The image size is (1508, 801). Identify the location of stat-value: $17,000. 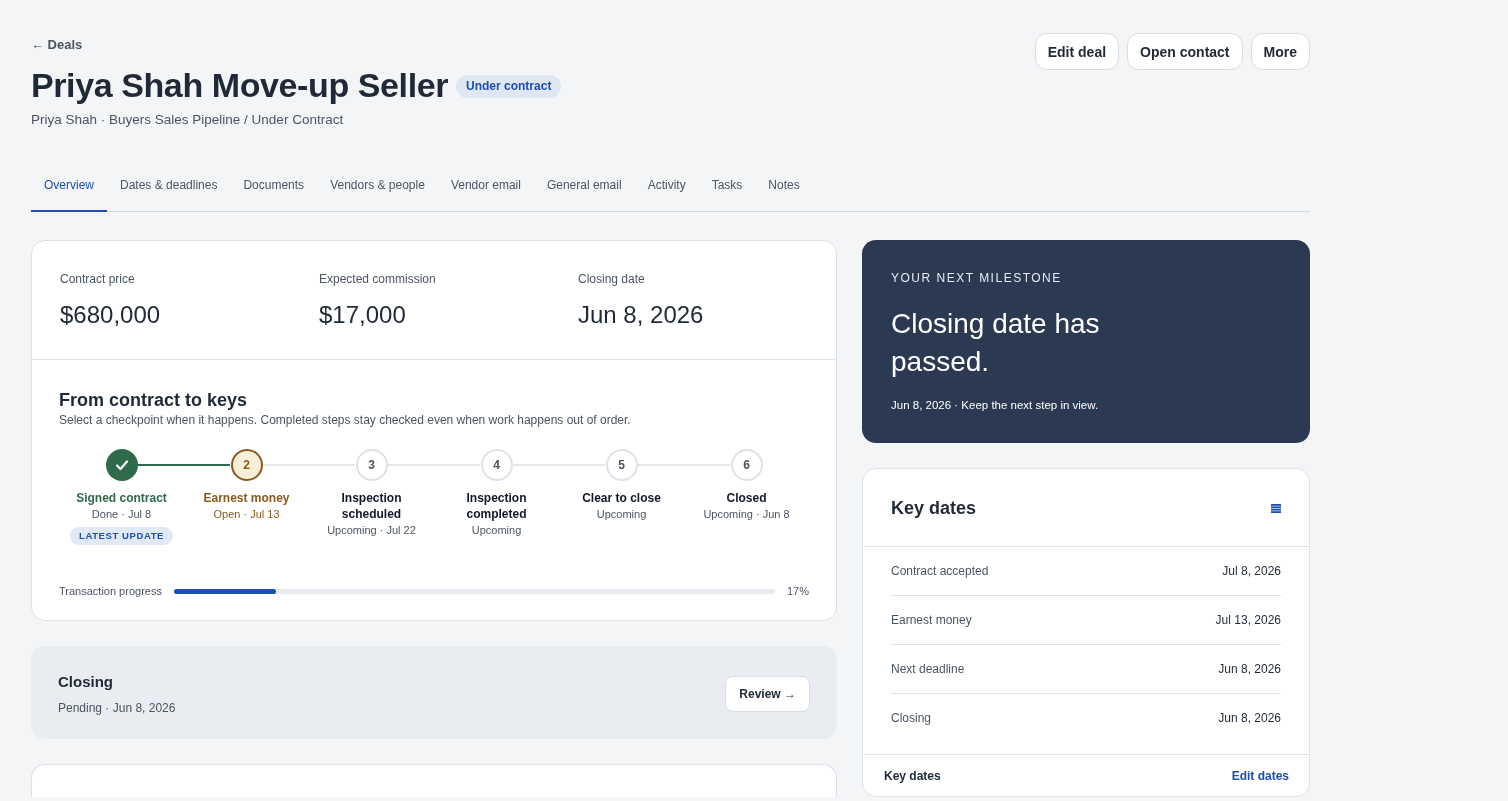
(363, 315).